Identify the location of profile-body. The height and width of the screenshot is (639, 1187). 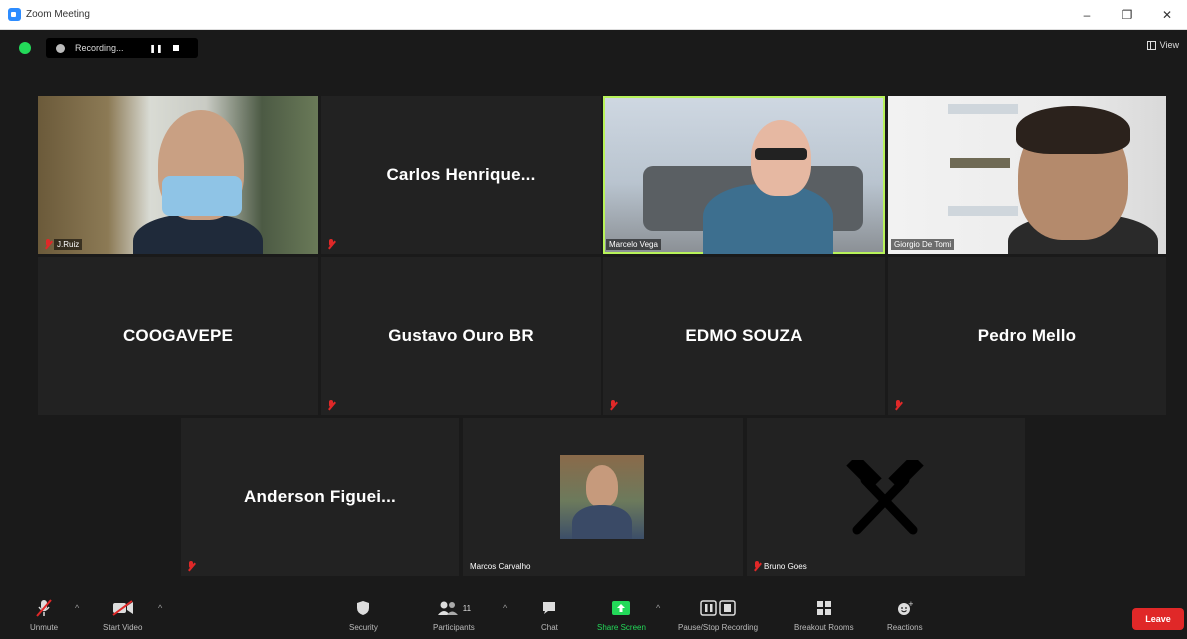
(602, 522).